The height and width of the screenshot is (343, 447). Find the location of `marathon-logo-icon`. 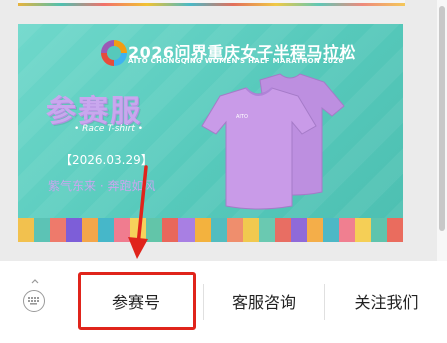

marathon-logo-icon is located at coordinates (114, 53).